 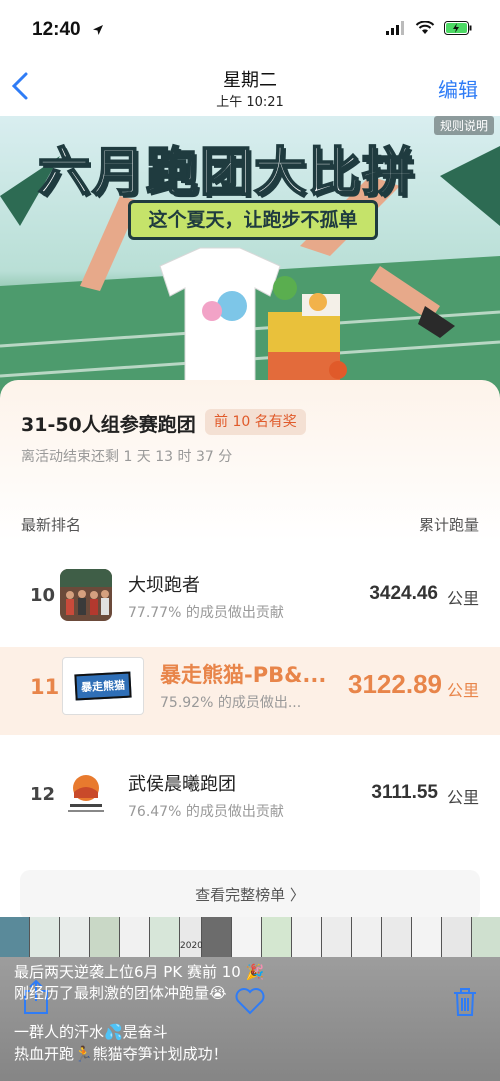 I want to click on contribution-text: 76.47% 的成员做出贡献, so click(x=206, y=812).